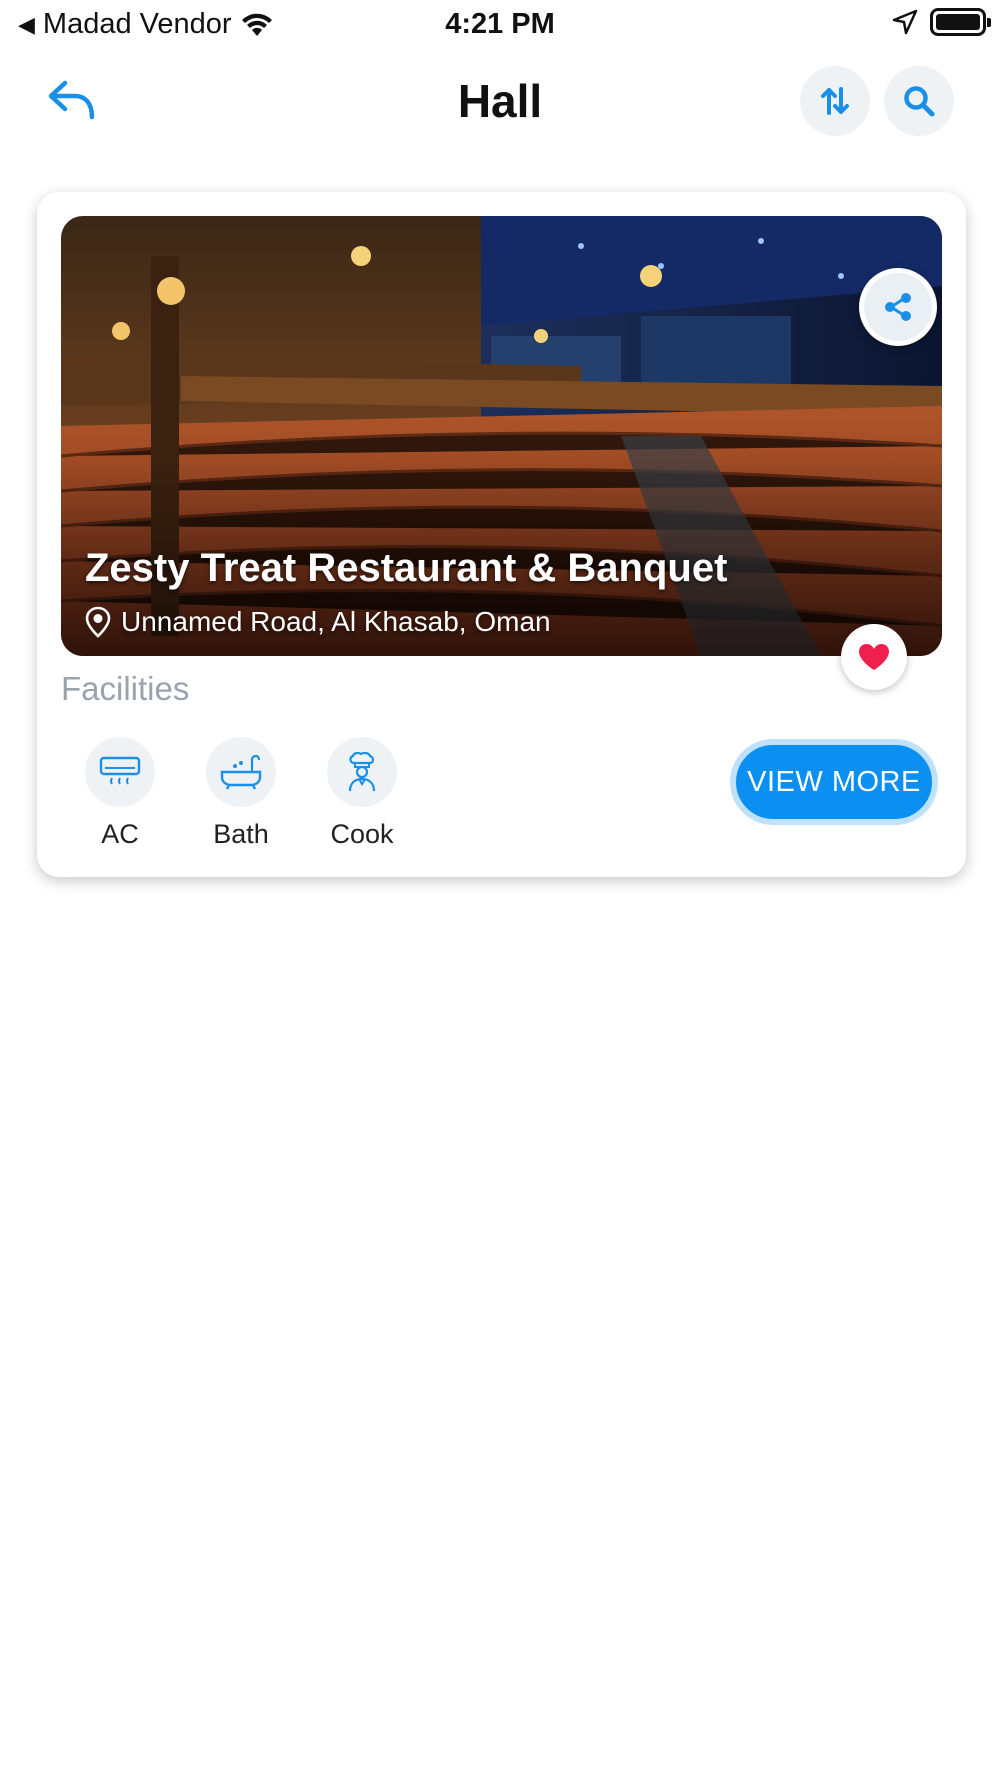  What do you see at coordinates (989, 22) in the screenshot?
I see `battery-tip` at bounding box center [989, 22].